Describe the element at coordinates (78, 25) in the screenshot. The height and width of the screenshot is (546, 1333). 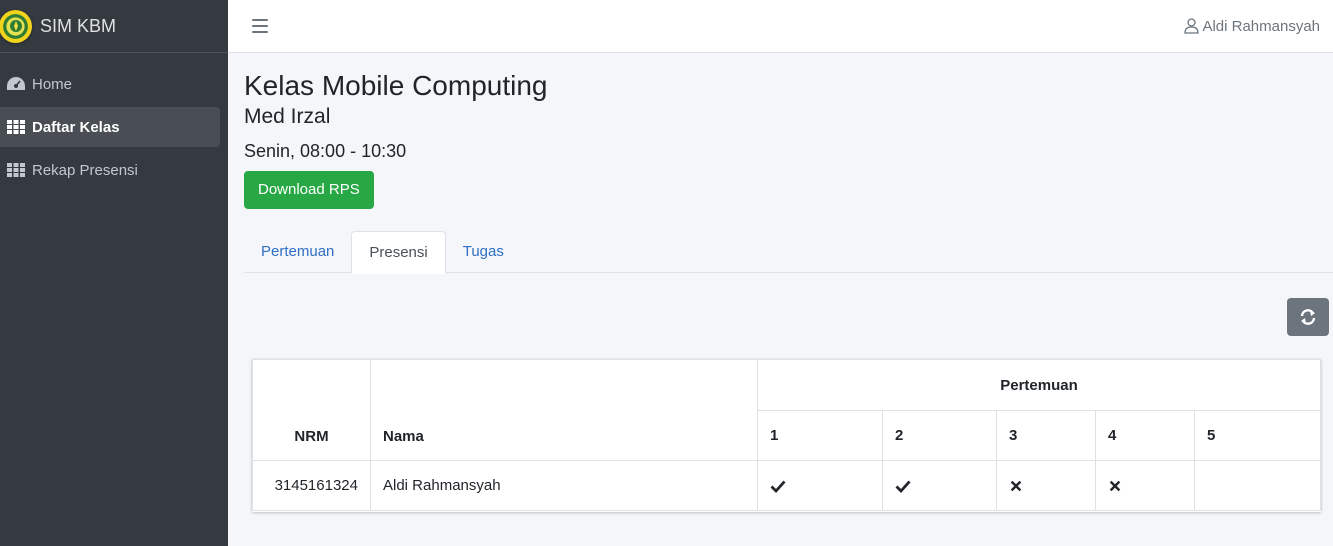
I see `brand-name: SIM KBM` at that location.